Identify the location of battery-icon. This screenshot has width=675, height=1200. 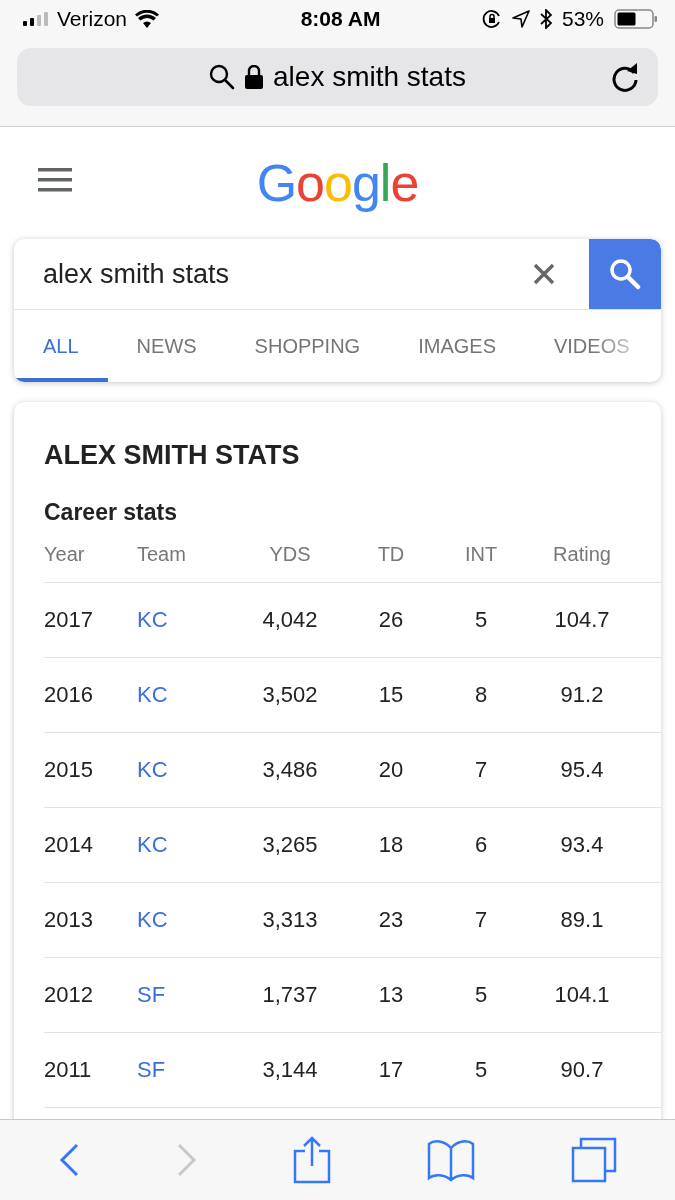
(636, 19).